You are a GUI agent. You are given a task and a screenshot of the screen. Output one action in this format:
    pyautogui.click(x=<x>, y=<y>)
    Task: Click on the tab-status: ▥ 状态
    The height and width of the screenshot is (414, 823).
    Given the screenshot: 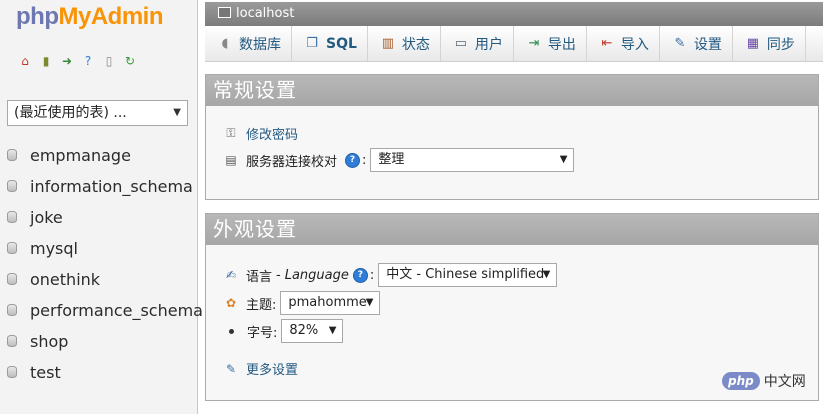 What is the action you would take?
    pyautogui.click(x=404, y=43)
    